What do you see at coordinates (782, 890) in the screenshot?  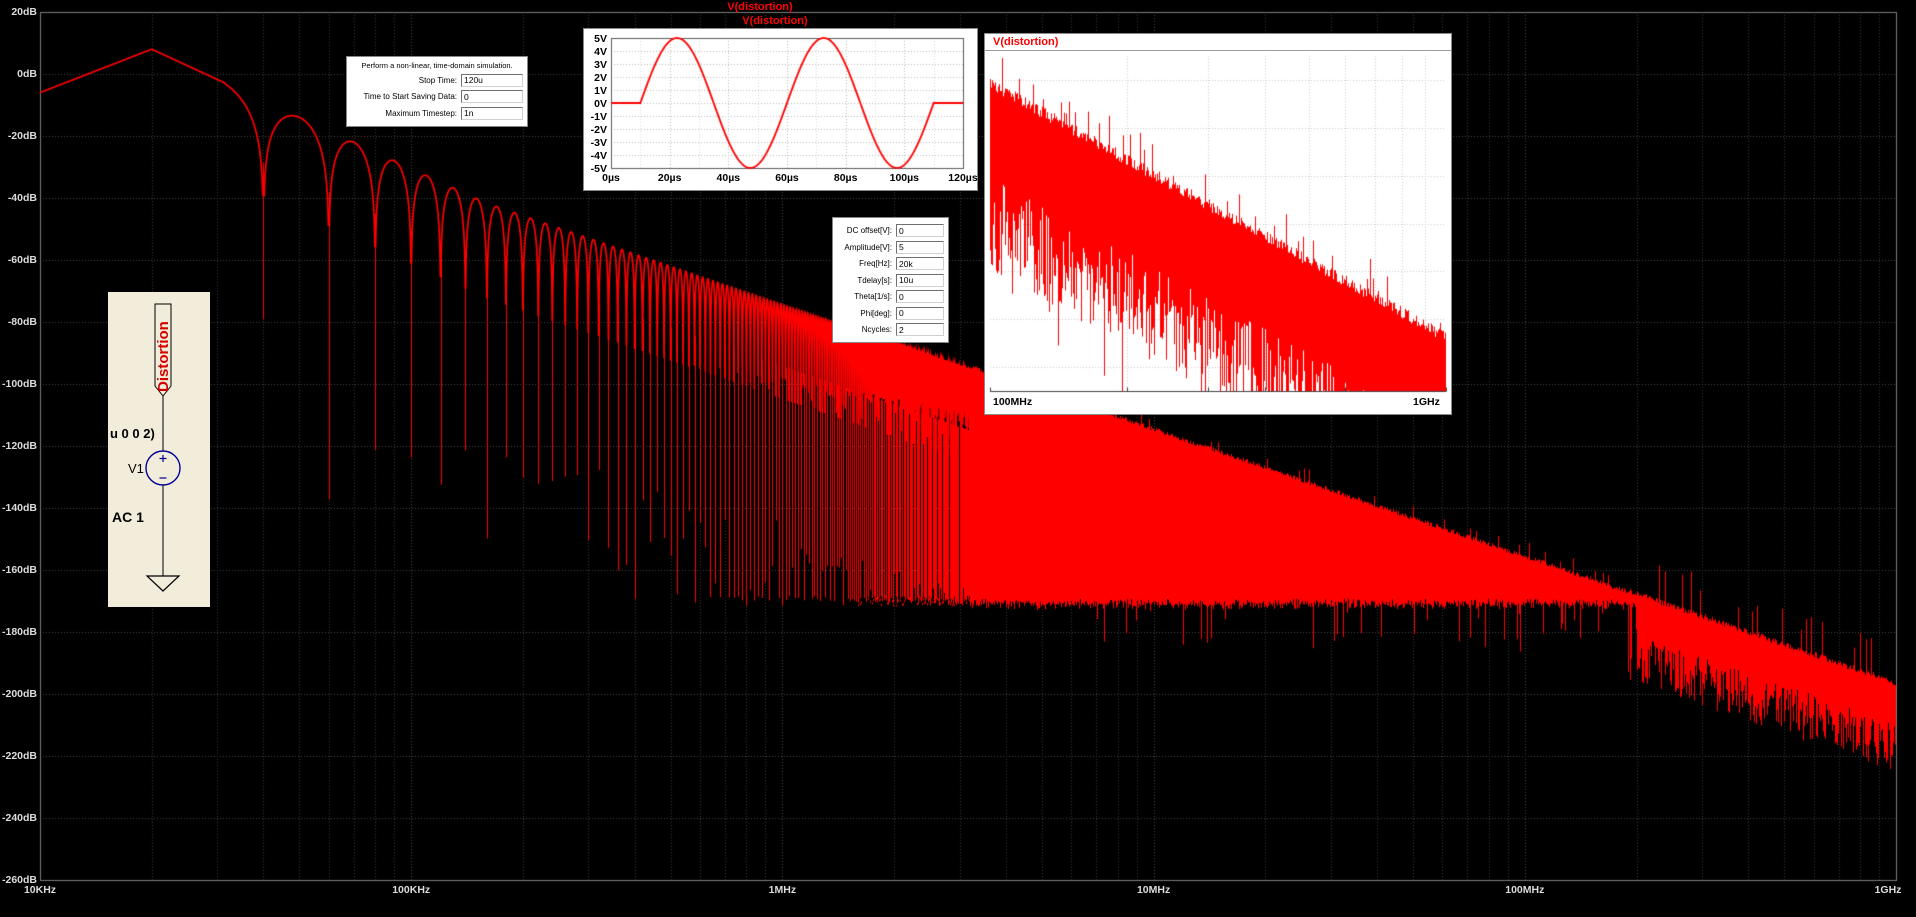 I see `x-axis-label: 1MHz` at bounding box center [782, 890].